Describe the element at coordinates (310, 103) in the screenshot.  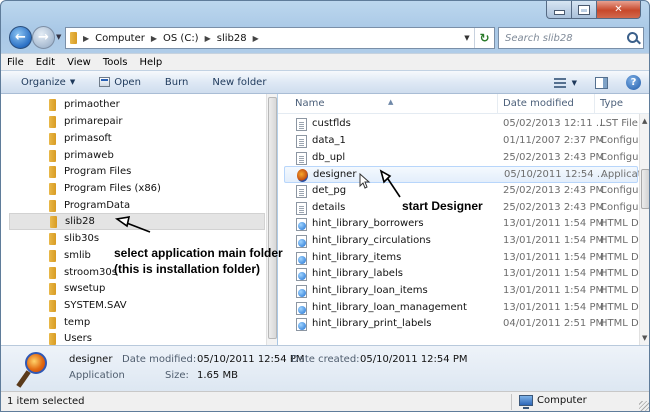
I see `column-name: Name` at that location.